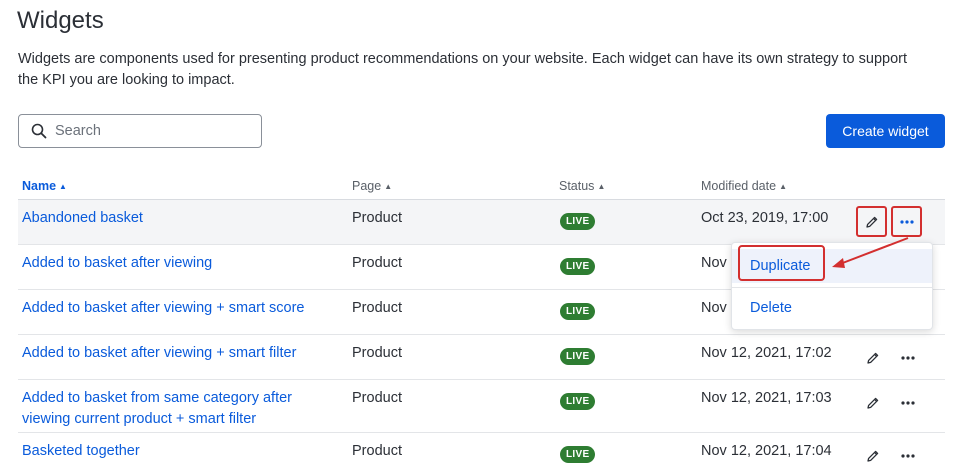 This screenshot has width=953, height=472. Describe the element at coordinates (781, 263) in the screenshot. I see `duplicate-highlight-box` at that location.